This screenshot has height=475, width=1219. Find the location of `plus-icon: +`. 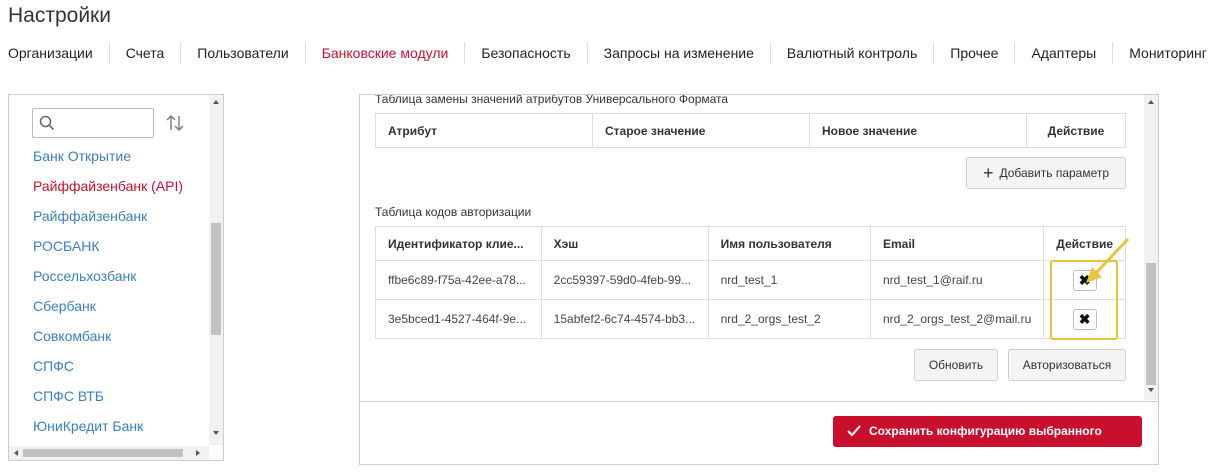

plus-icon: + is located at coordinates (988, 173).